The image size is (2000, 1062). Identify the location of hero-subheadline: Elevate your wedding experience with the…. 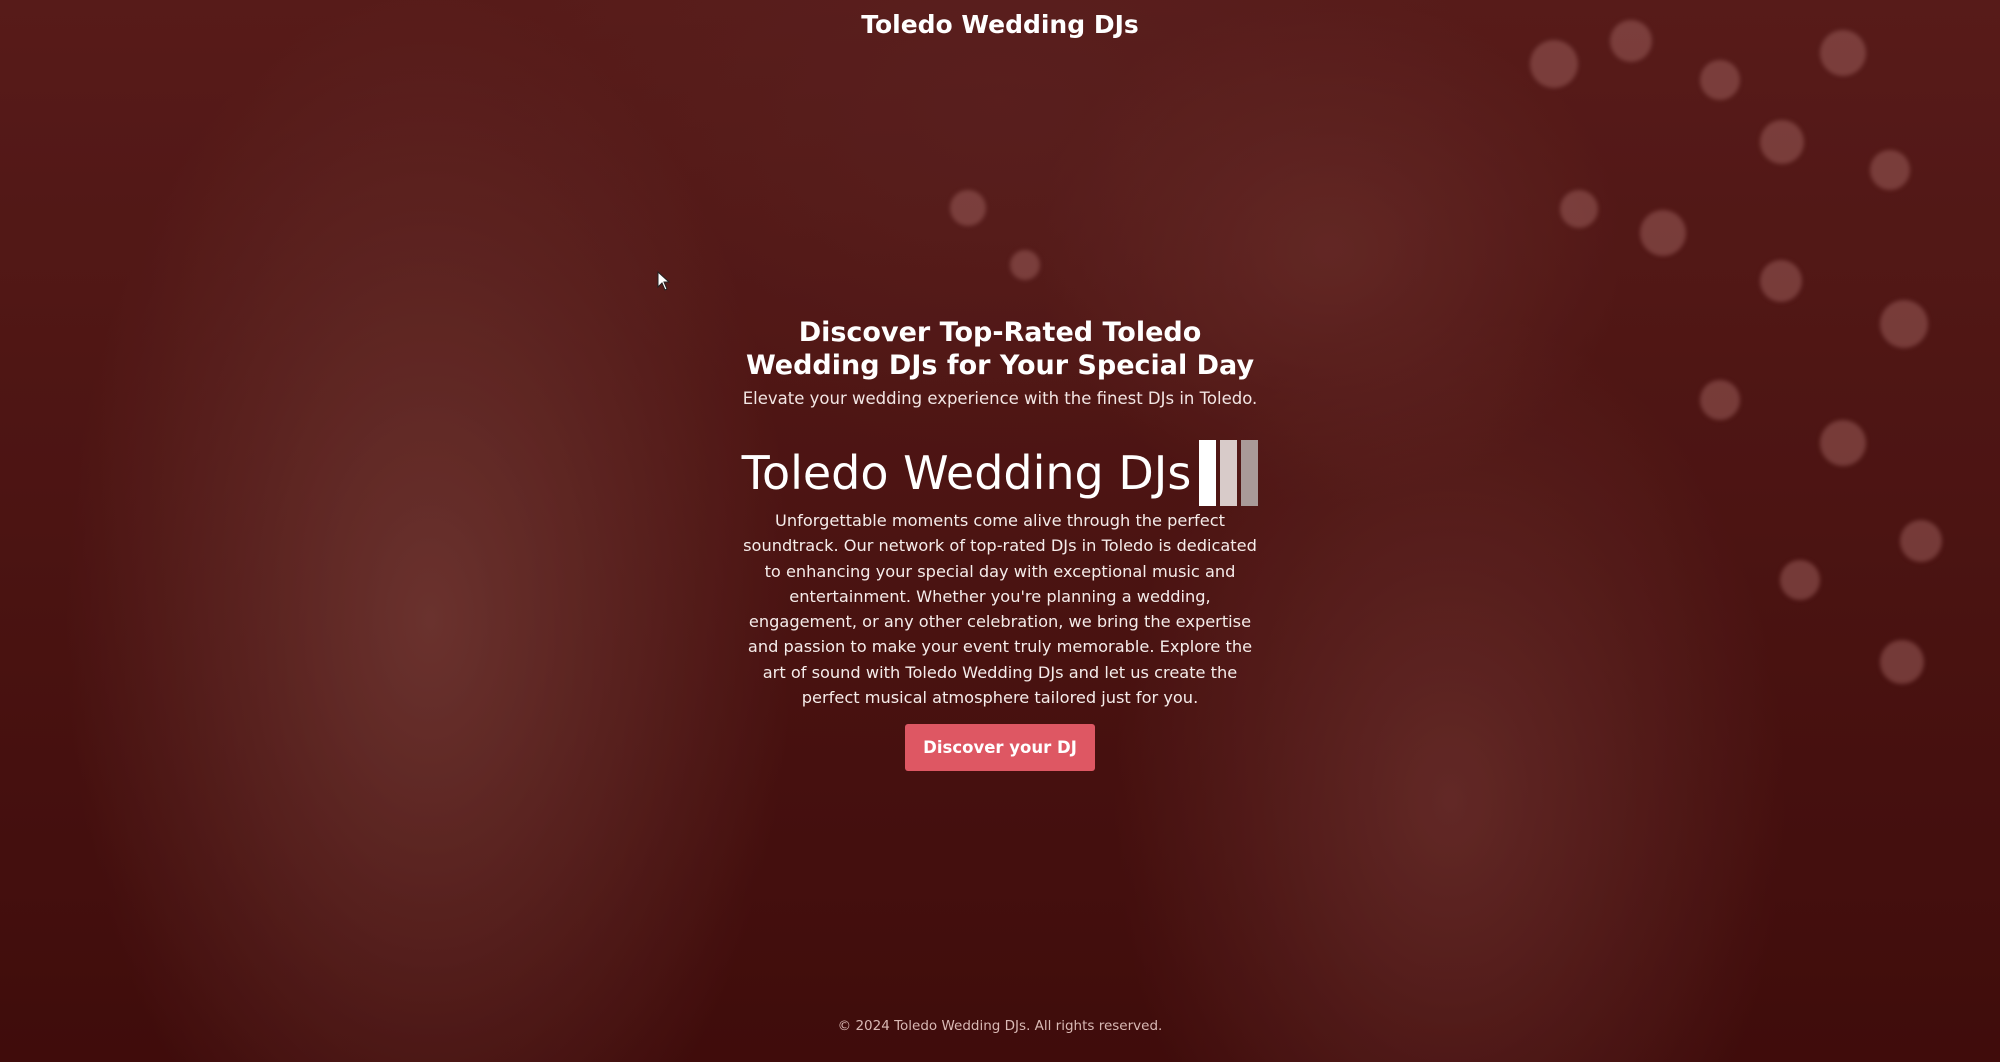
(1000, 398).